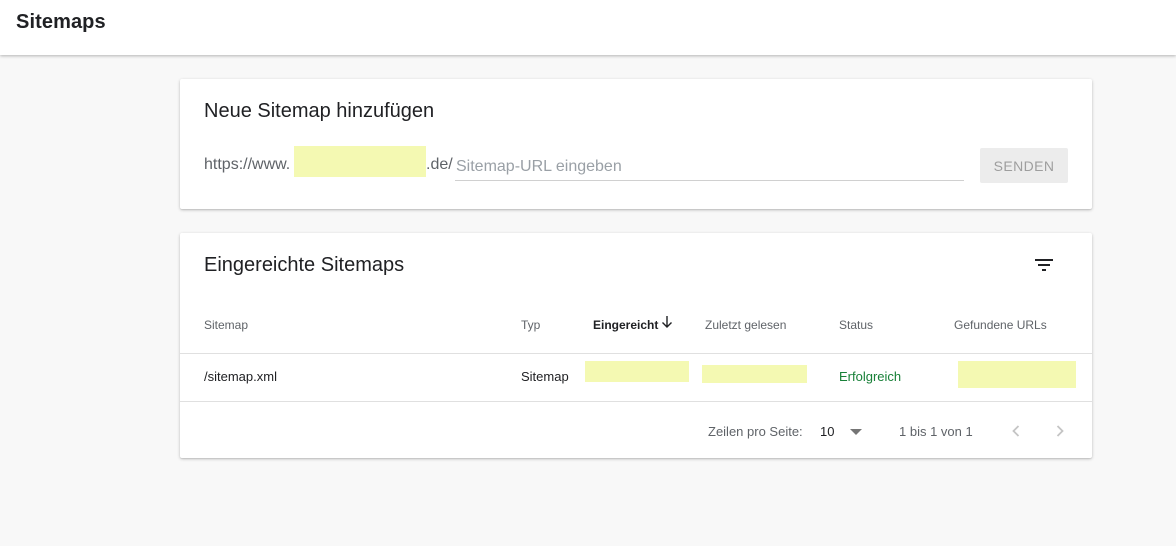 The width and height of the screenshot is (1176, 546). Describe the element at coordinates (1017, 374) in the screenshot. I see `redacted-found-urls` at that location.